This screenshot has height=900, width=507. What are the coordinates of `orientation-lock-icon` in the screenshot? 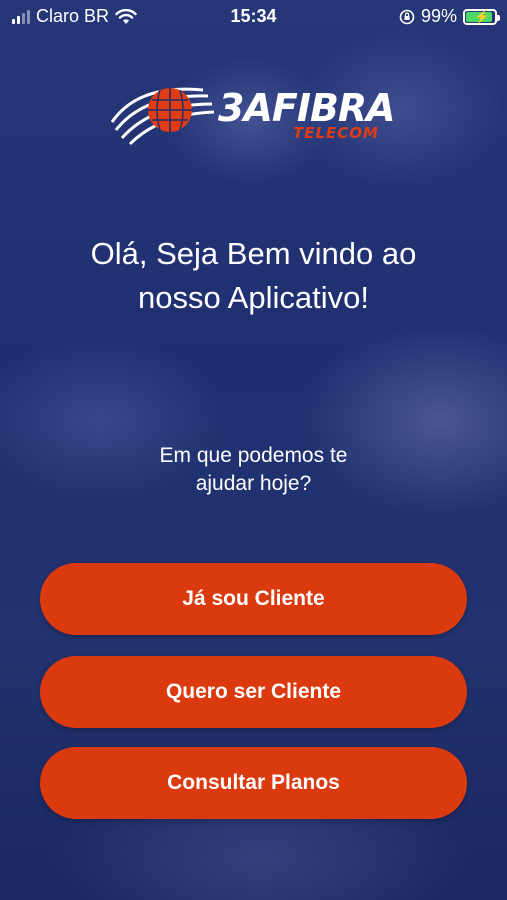 It's located at (407, 16).